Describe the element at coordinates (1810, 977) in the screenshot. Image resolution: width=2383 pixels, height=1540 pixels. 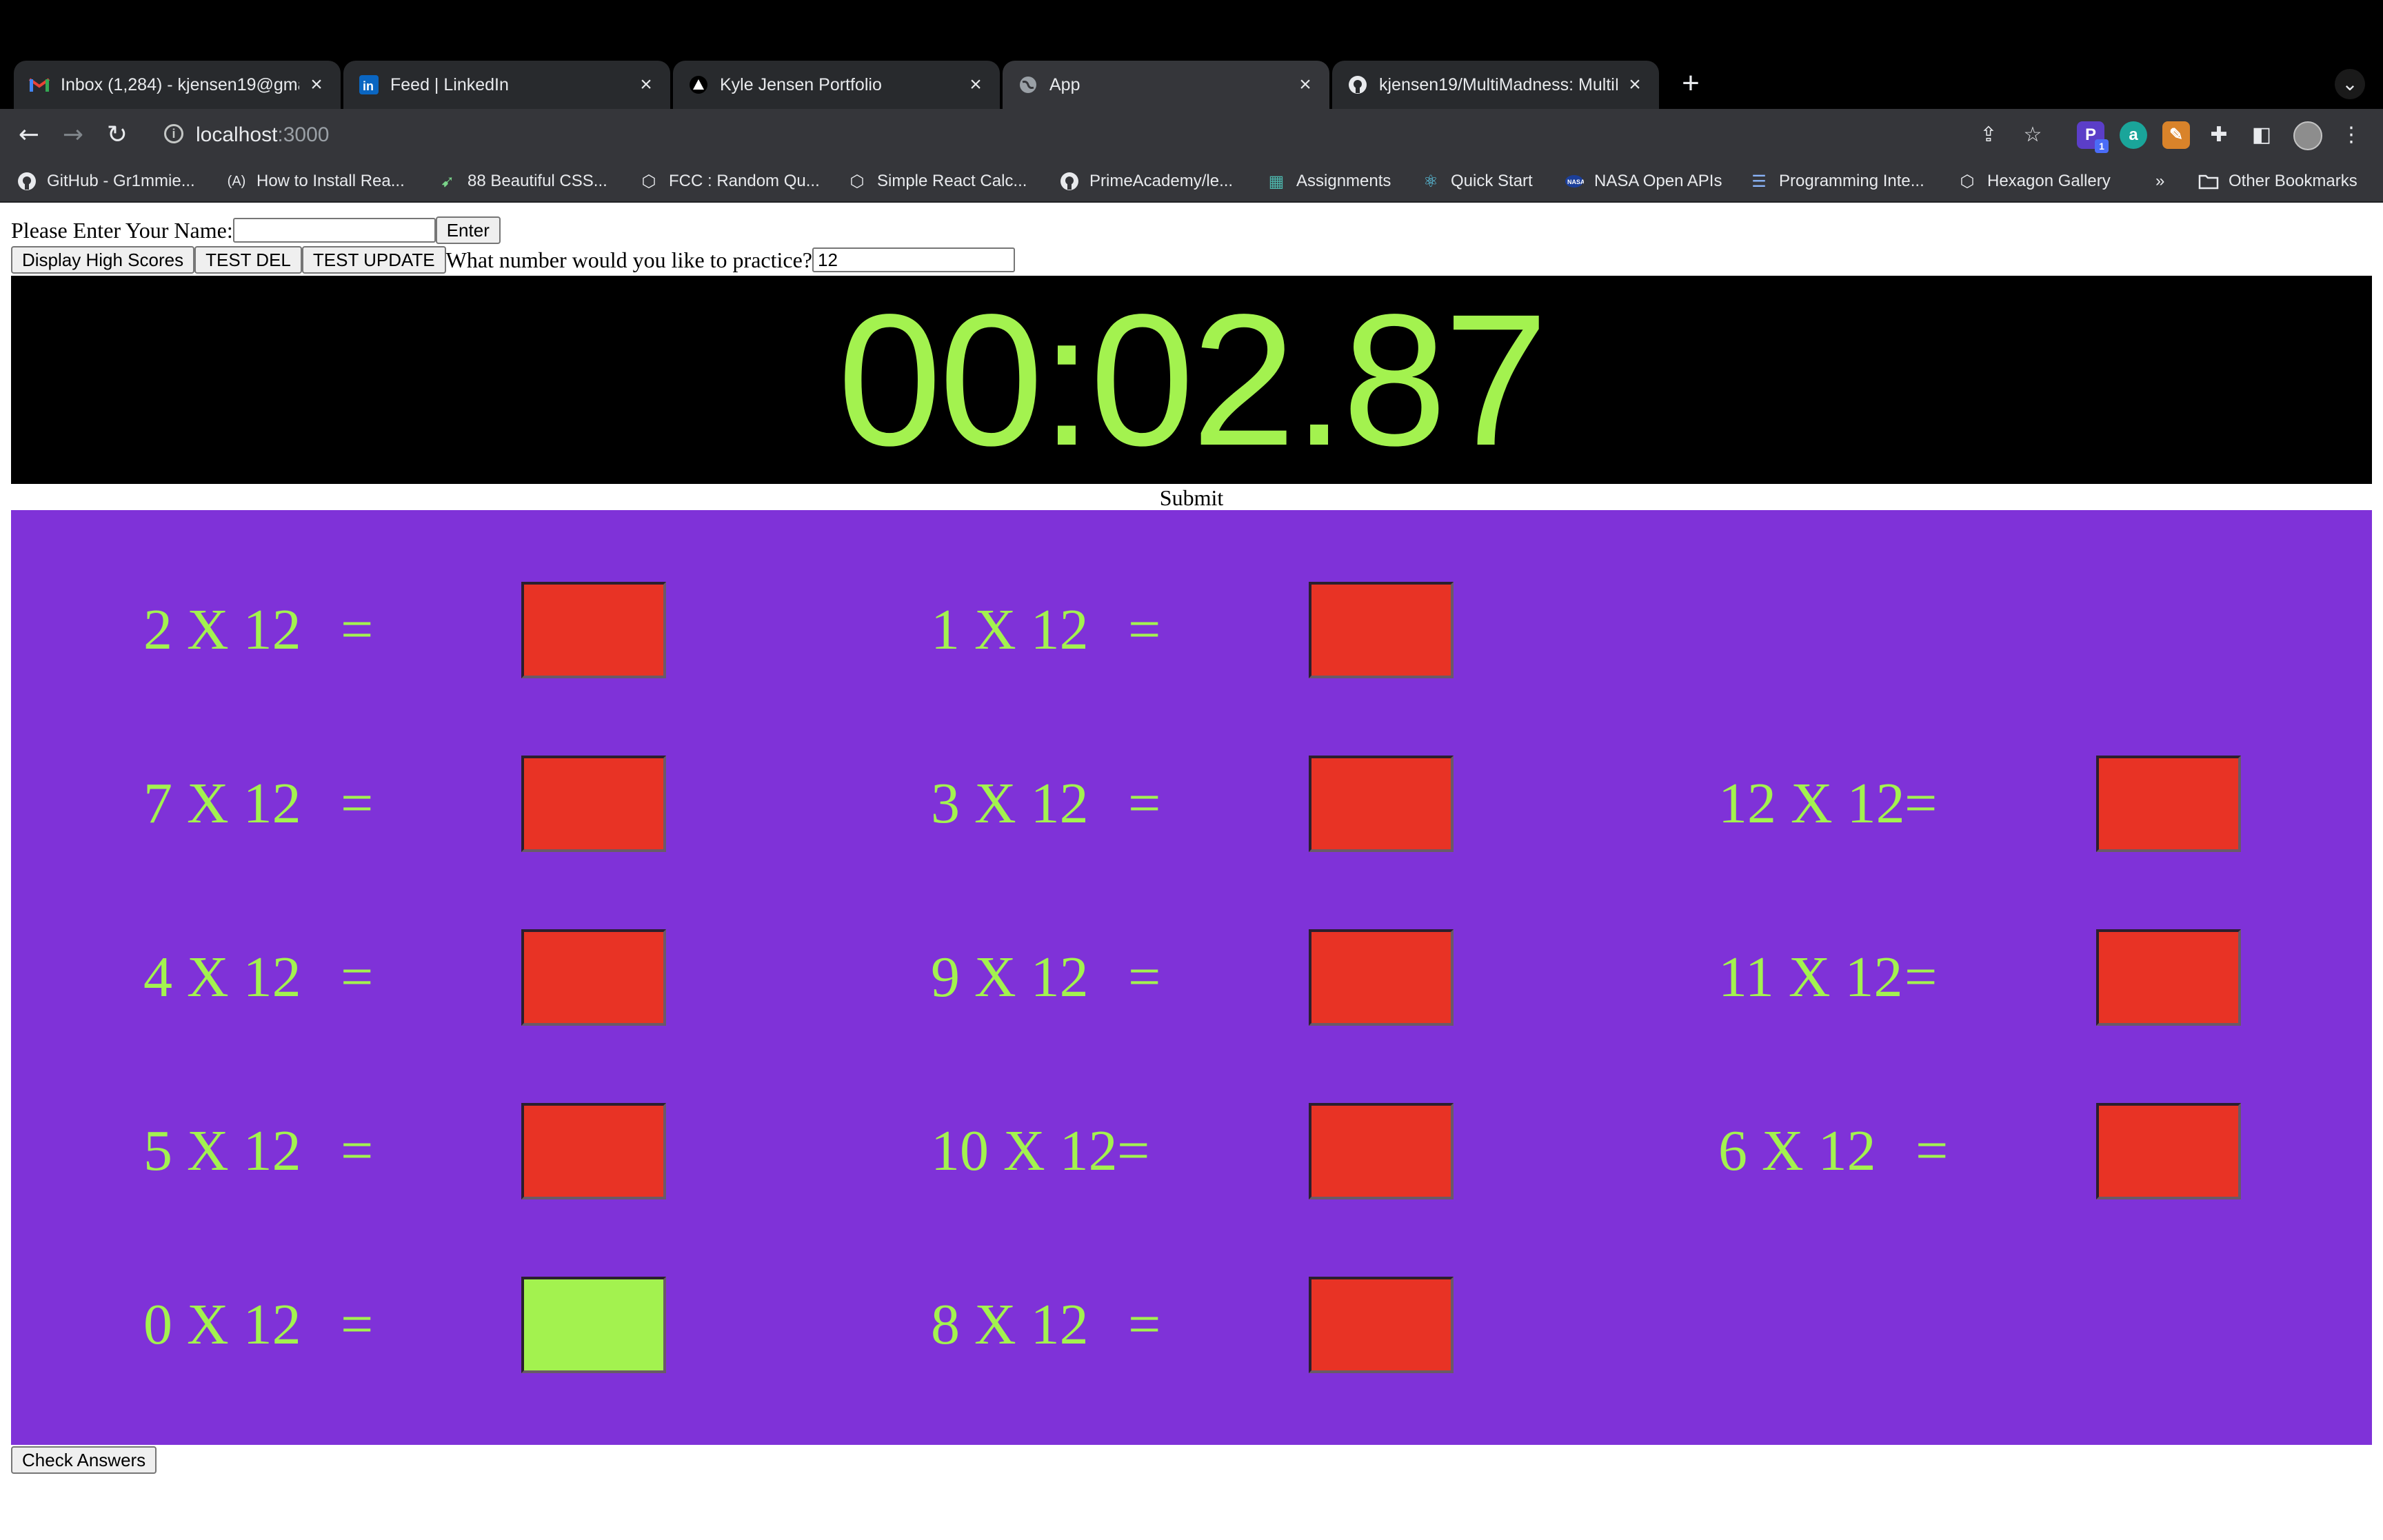
I see `problem-text: 11 X 12` at that location.